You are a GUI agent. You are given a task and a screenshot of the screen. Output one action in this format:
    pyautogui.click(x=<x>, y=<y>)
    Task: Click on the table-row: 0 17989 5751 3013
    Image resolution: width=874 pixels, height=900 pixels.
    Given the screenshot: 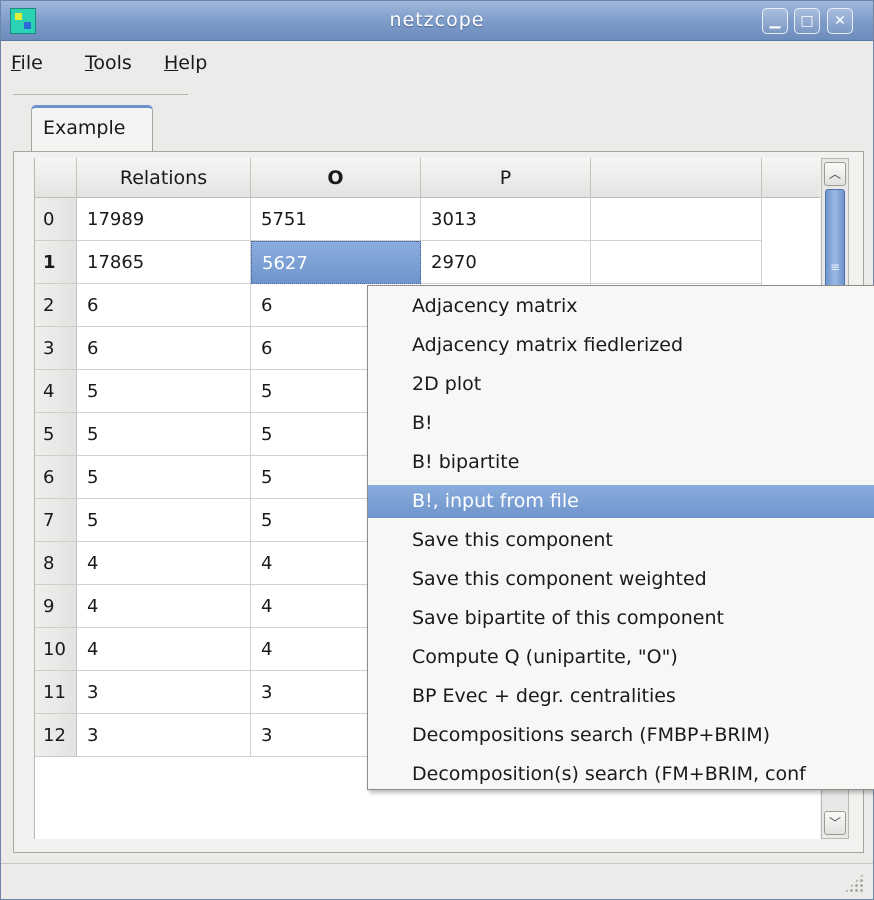 What is the action you would take?
    pyautogui.click(x=427, y=219)
    